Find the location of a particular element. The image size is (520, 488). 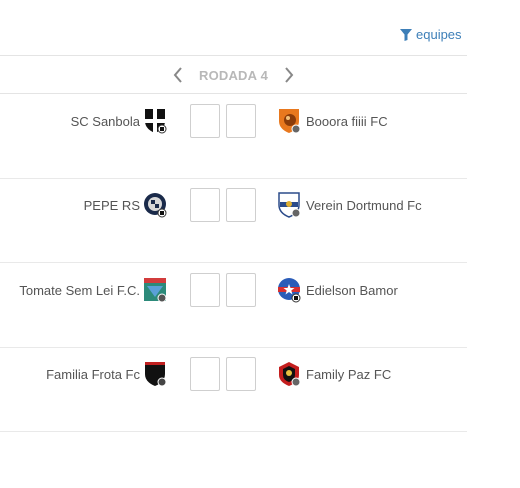

away-team-name: Family Paz FC is located at coordinates (349, 374).